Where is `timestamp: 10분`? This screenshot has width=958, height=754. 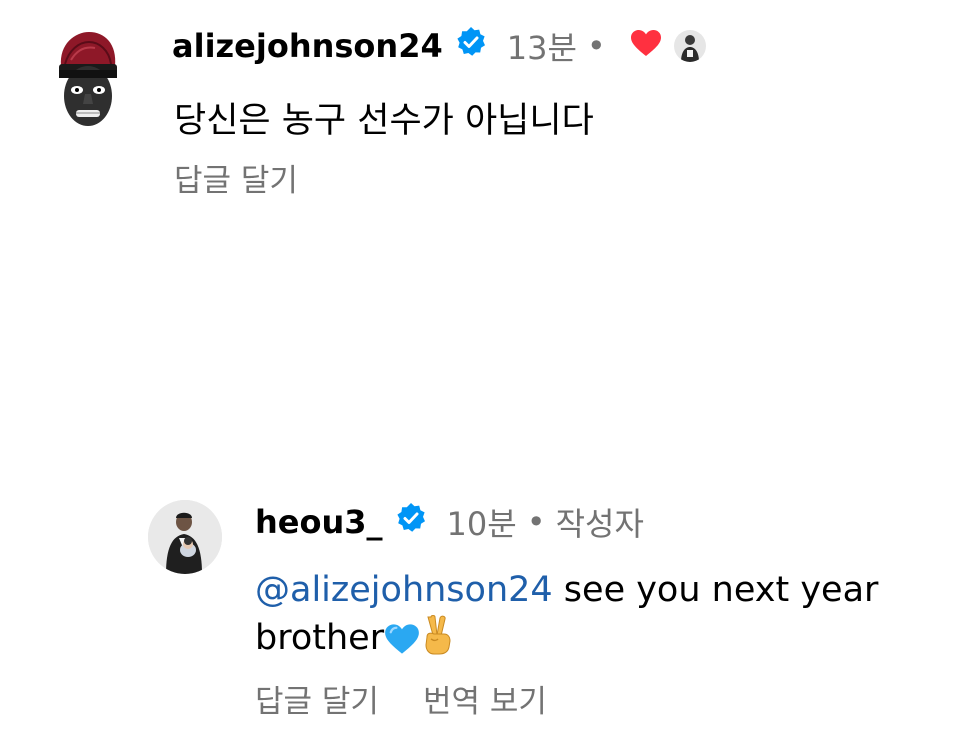 timestamp: 10분 is located at coordinates (481, 524).